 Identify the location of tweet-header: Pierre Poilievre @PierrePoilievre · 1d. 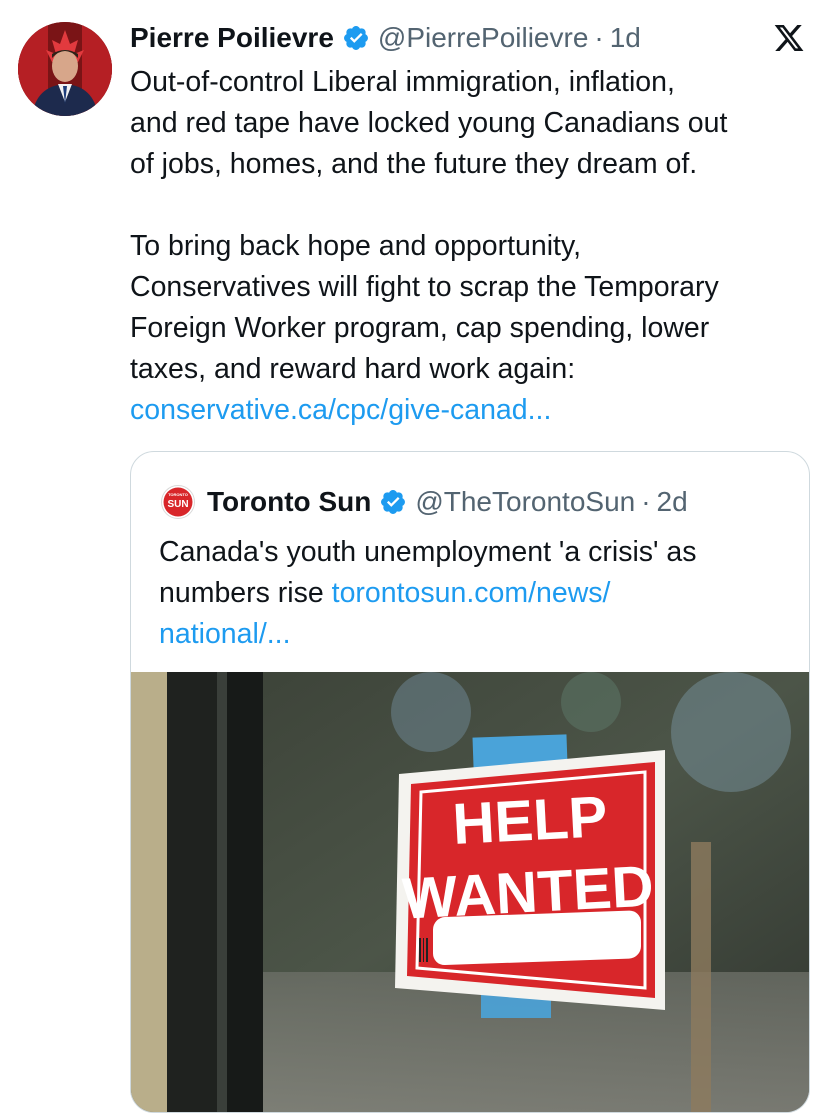
(470, 38).